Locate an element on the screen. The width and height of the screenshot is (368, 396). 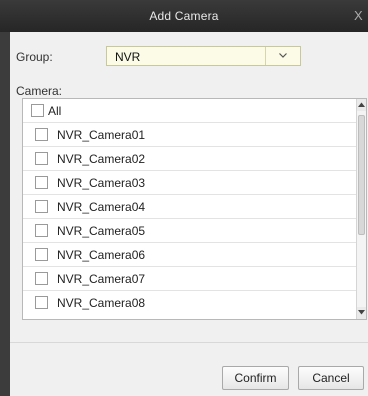
scroll-down-button is located at coordinates (361, 313).